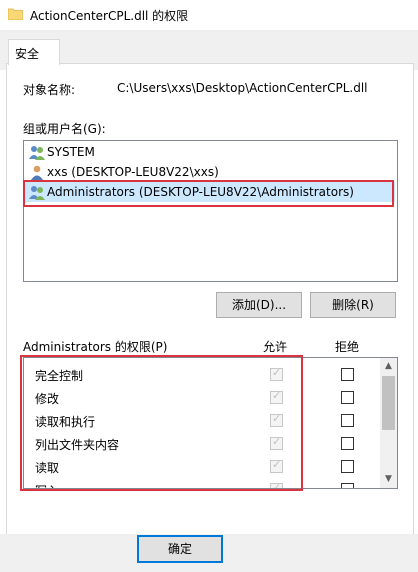 The image size is (418, 572). What do you see at coordinates (64, 129) in the screenshot?
I see `groups-label: 组或用户名(G):` at bounding box center [64, 129].